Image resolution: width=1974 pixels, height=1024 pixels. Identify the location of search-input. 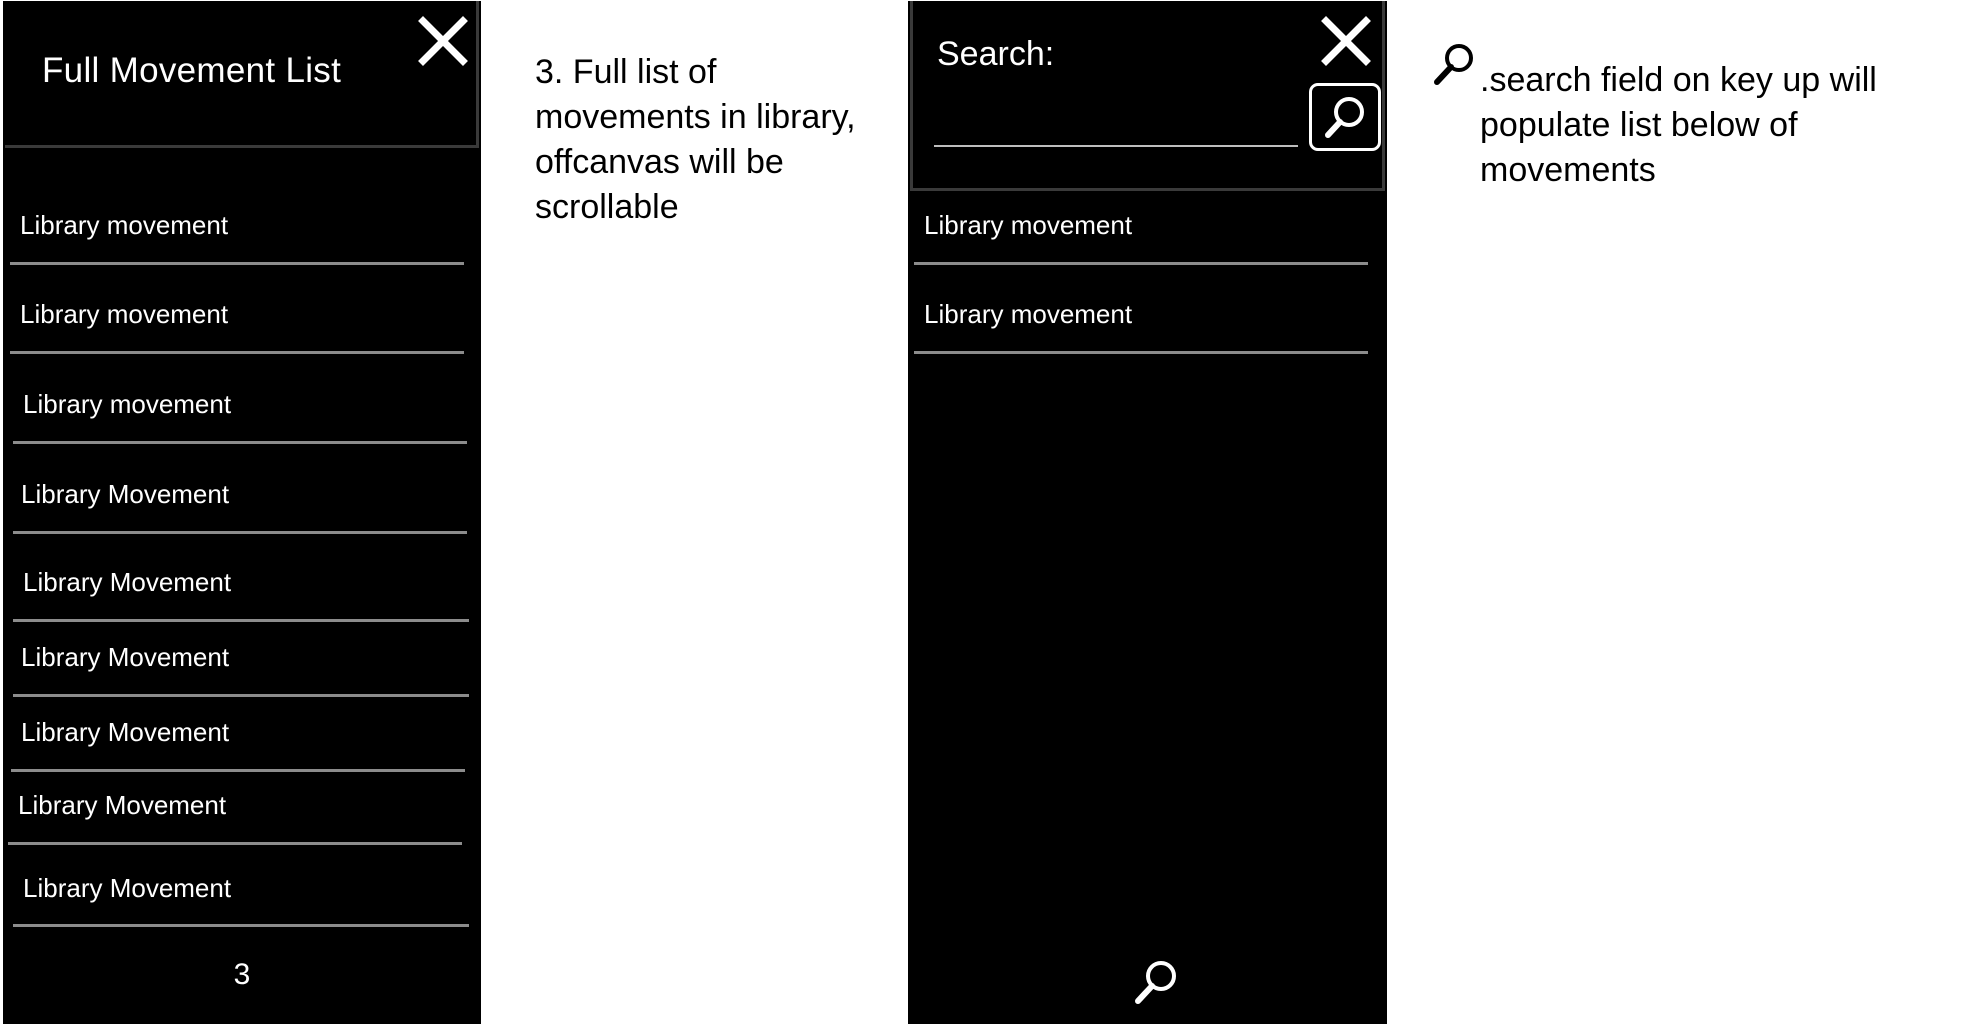
(1116, 129).